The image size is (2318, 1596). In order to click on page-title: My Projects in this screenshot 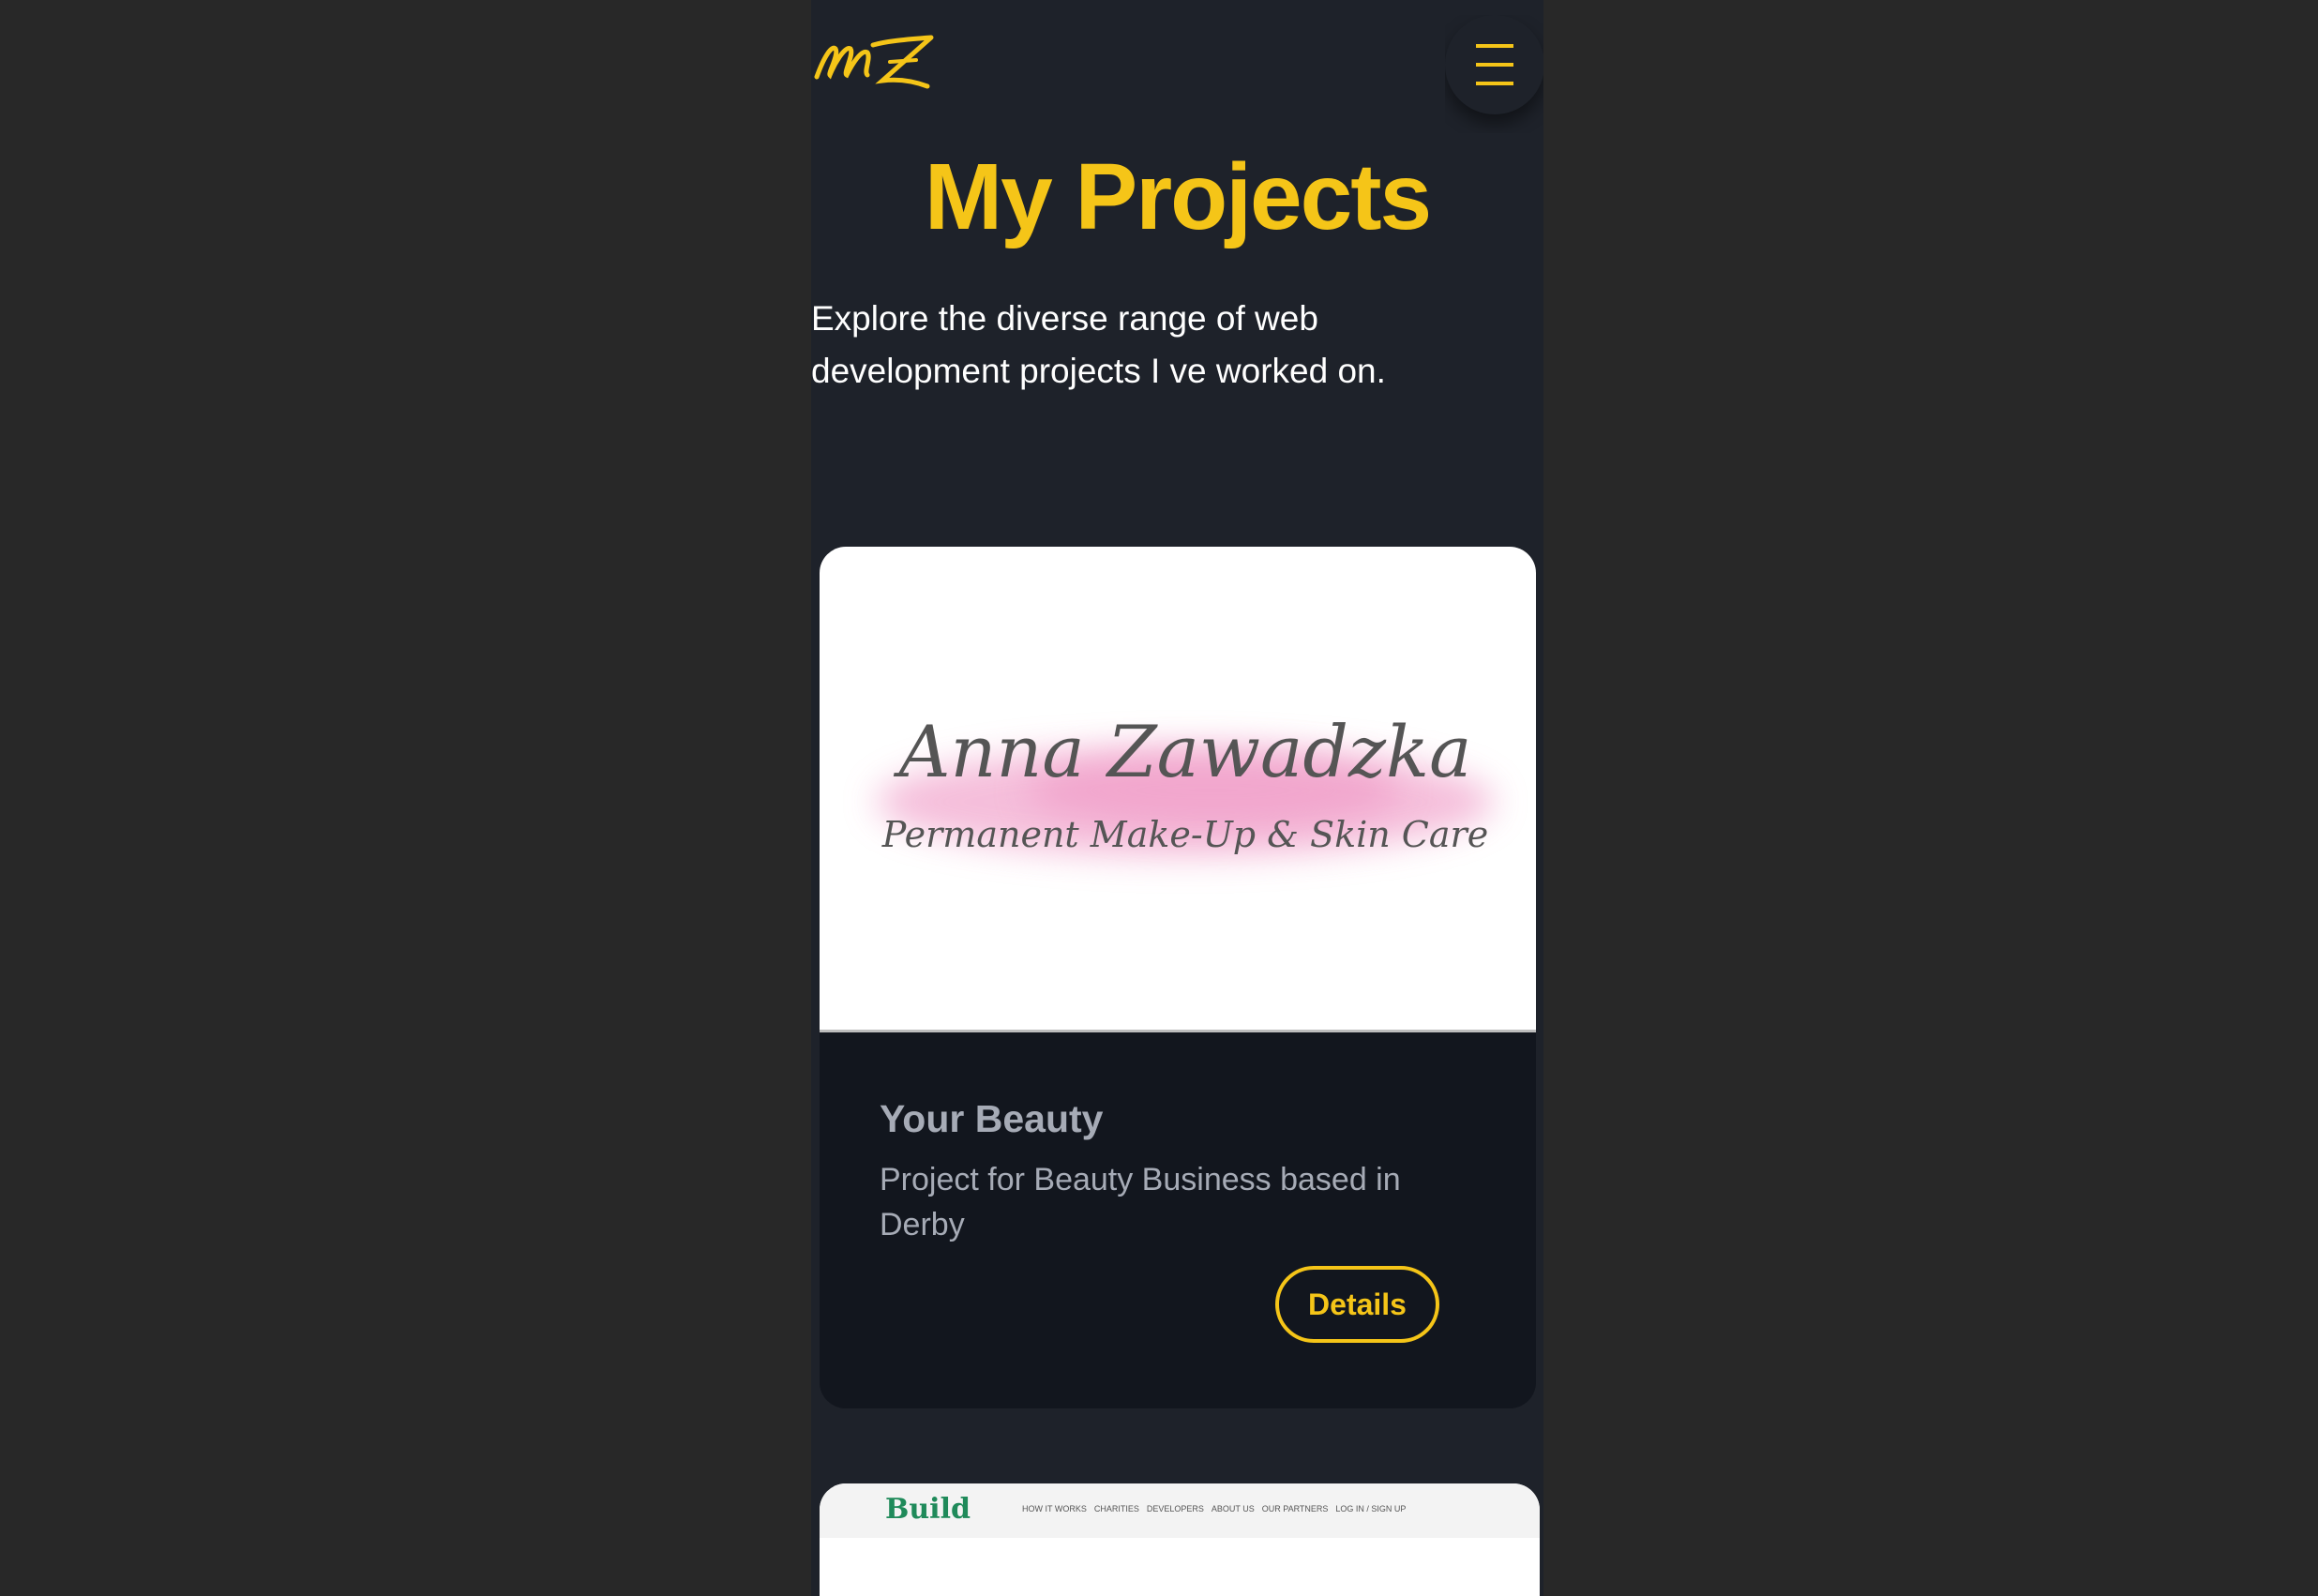, I will do `click(1178, 197)`.